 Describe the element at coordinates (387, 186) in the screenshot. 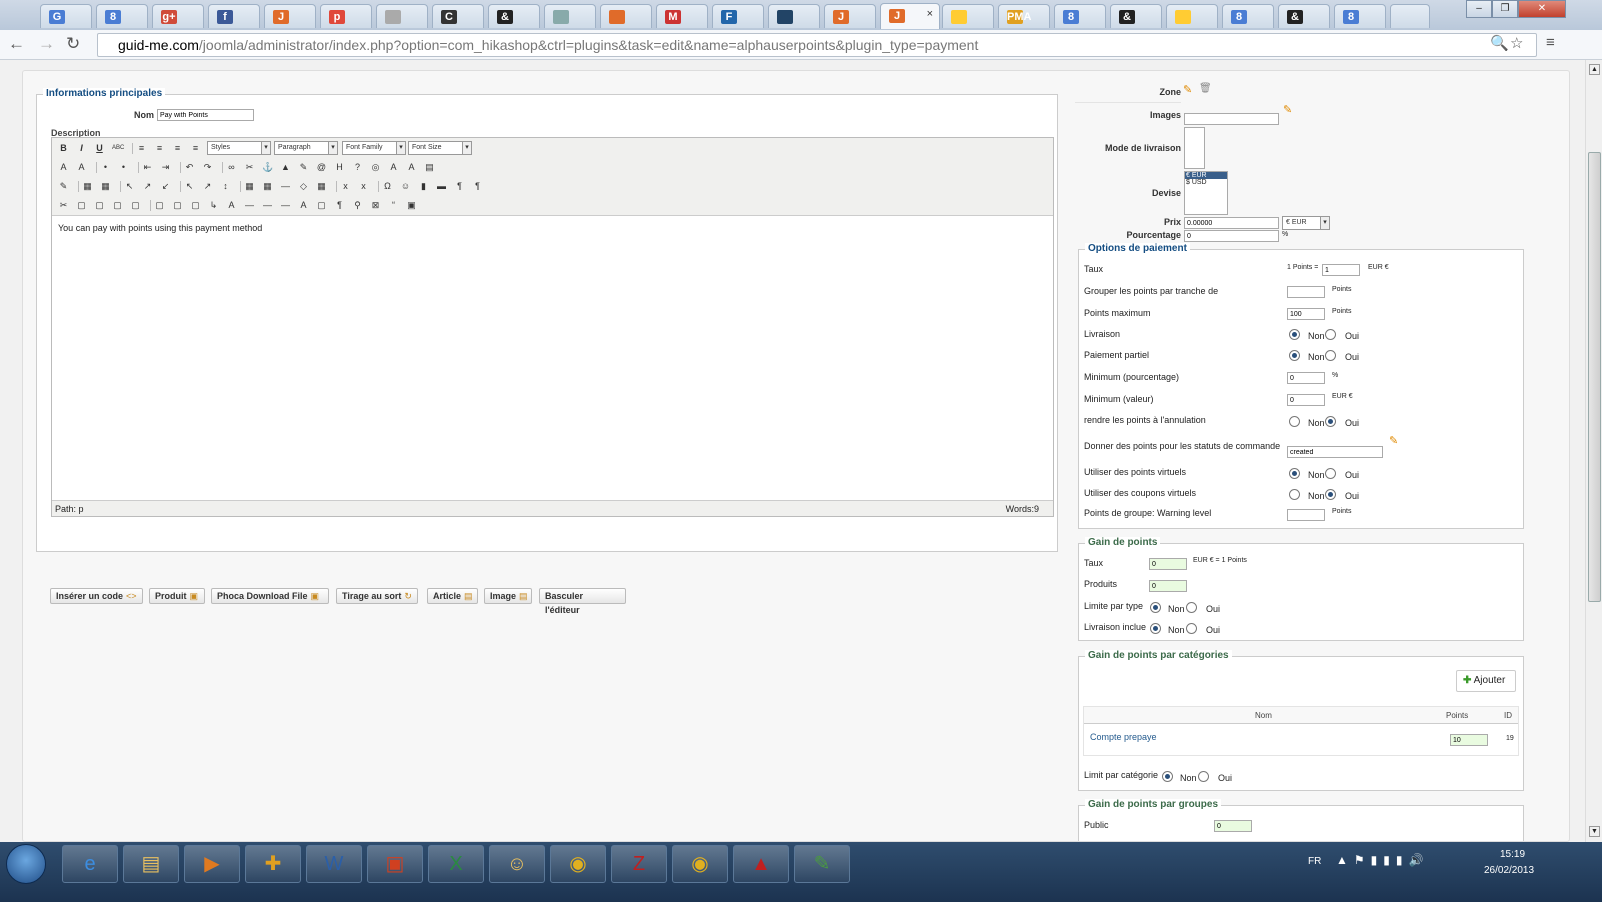

I see `special-char-icon: Ω` at that location.